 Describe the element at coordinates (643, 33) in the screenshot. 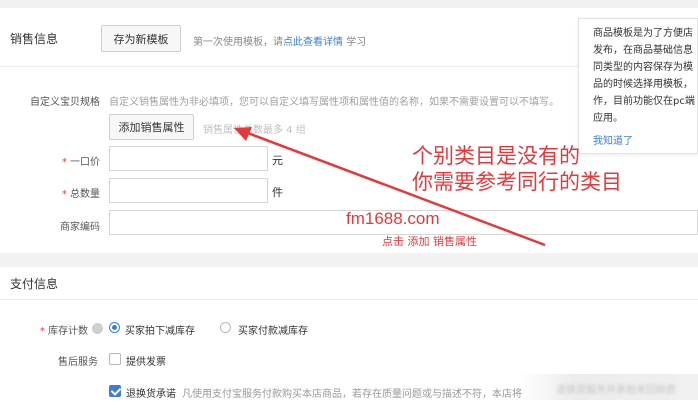

I see `tooltip-line-1: 商品模板是为了方便店` at that location.